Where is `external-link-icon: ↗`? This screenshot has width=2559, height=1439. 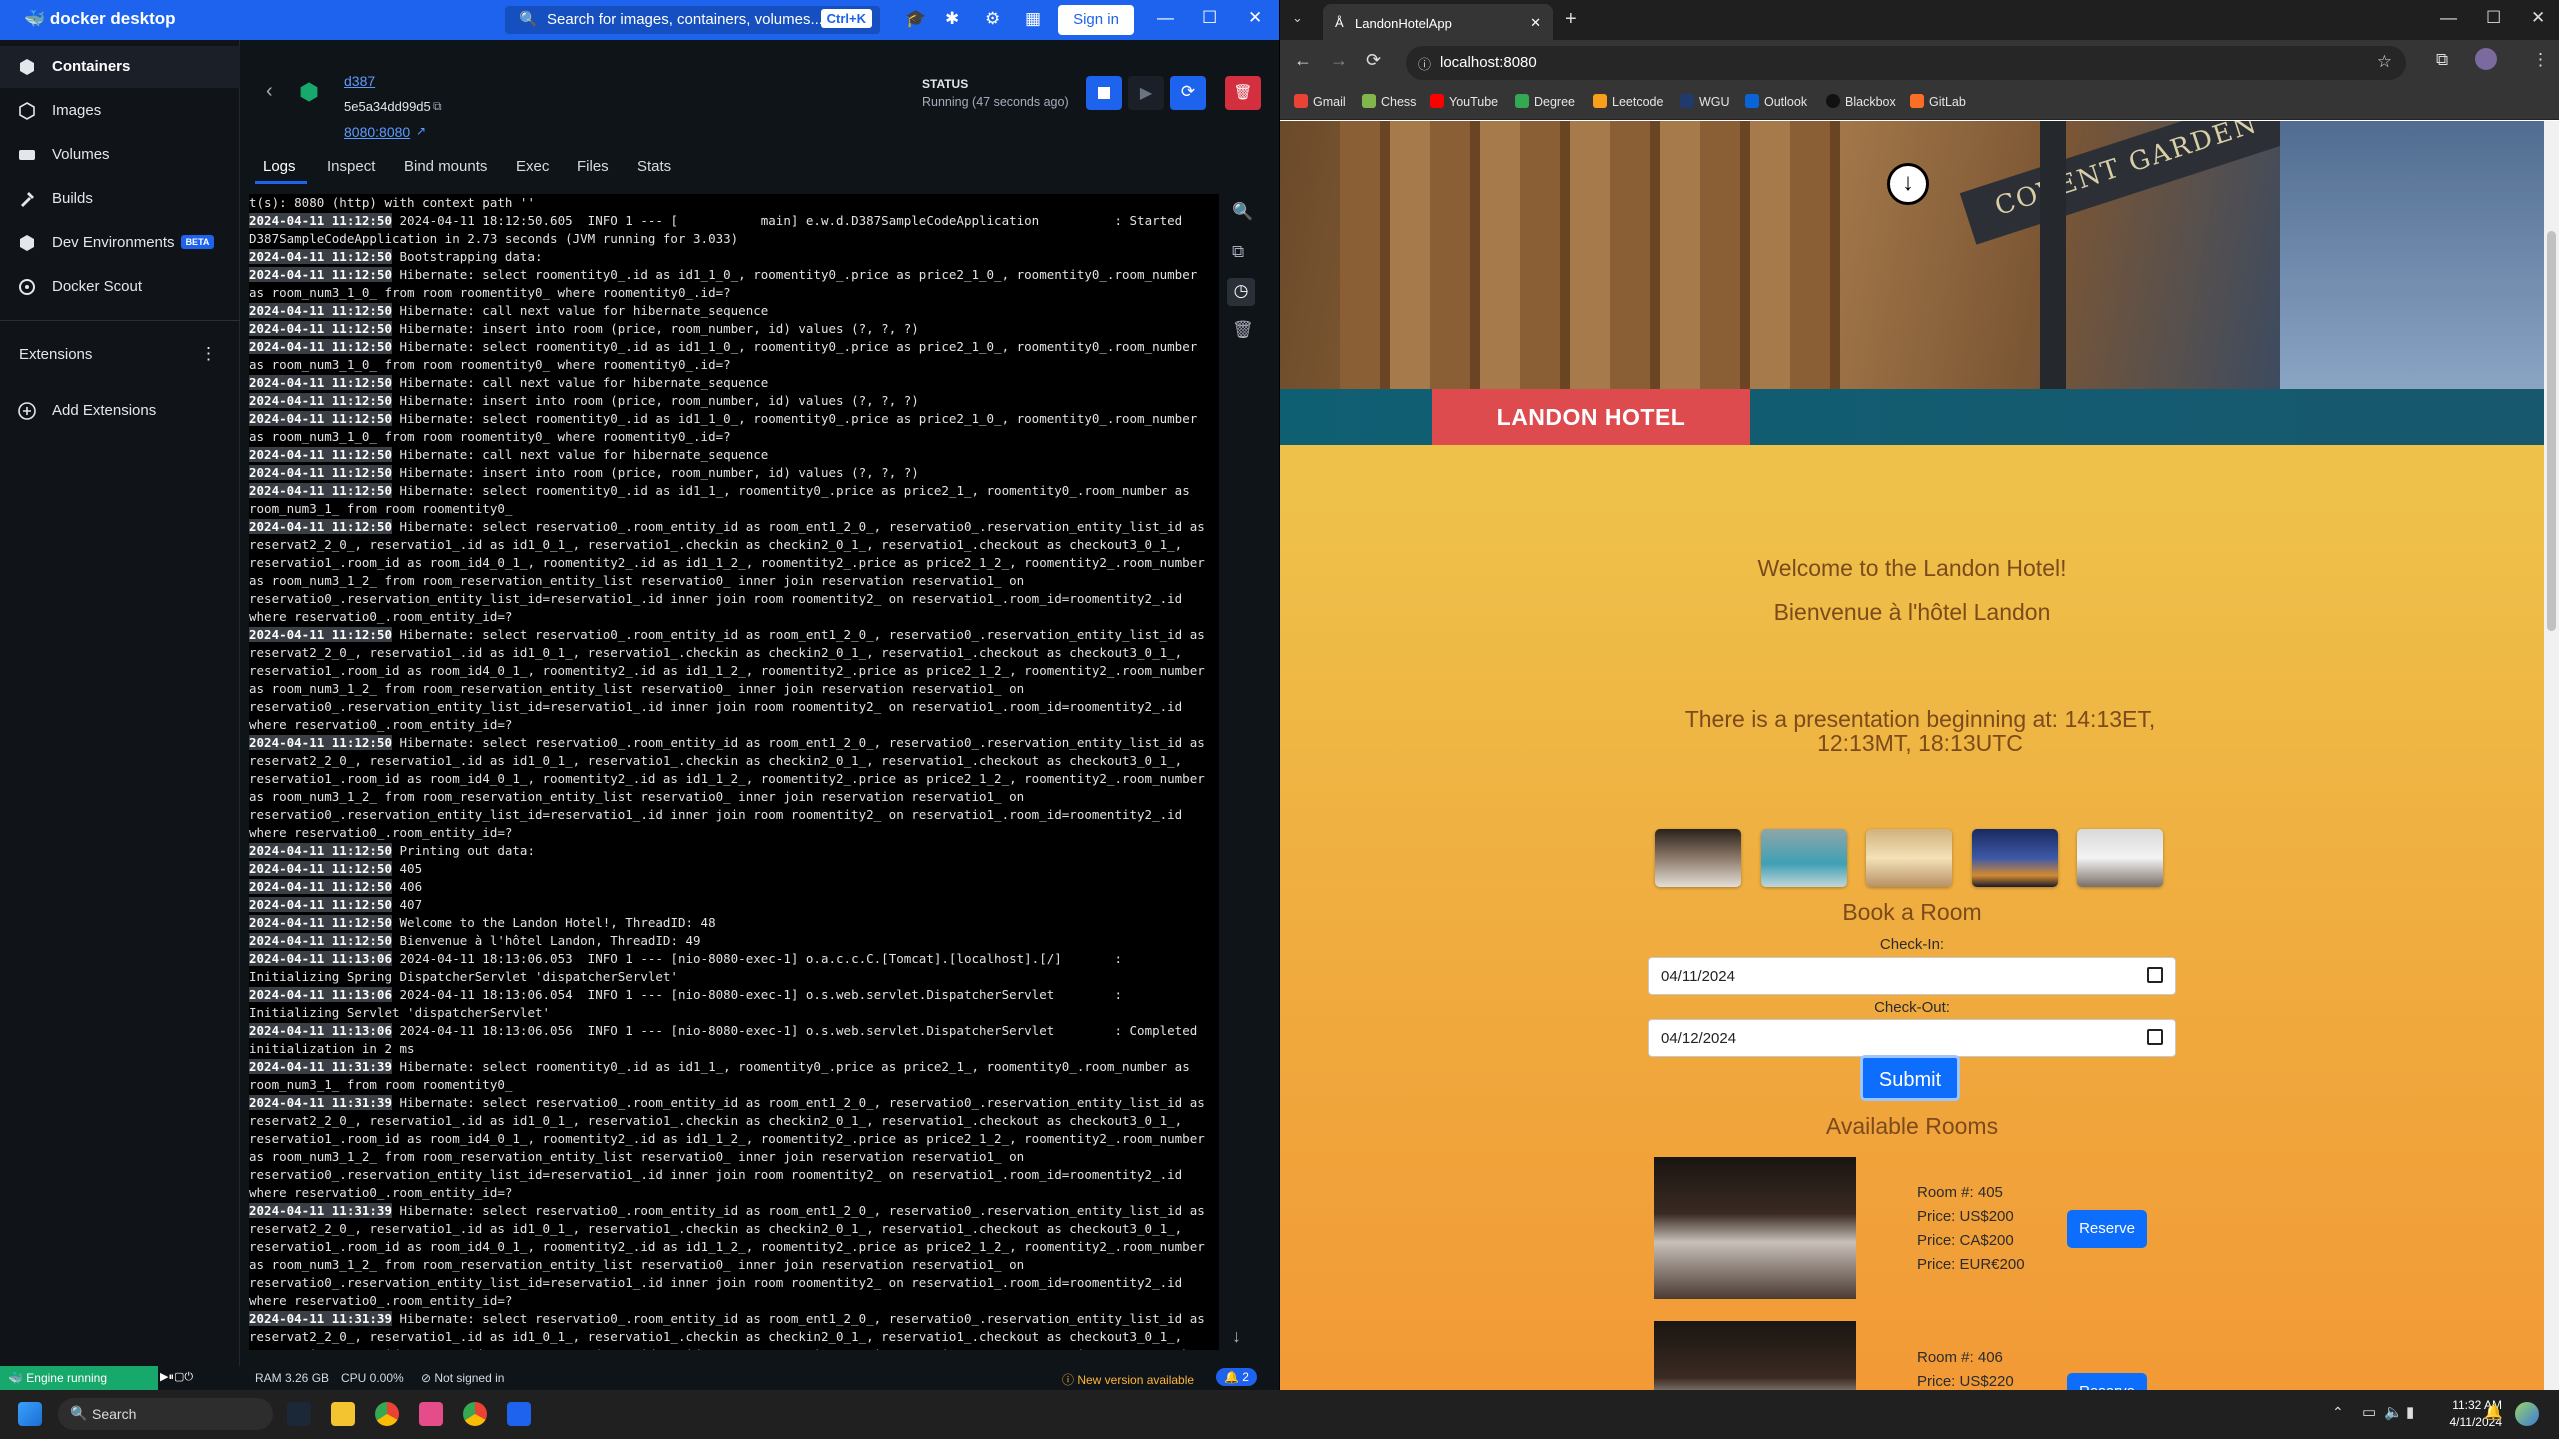
external-link-icon: ↗ is located at coordinates (421, 131).